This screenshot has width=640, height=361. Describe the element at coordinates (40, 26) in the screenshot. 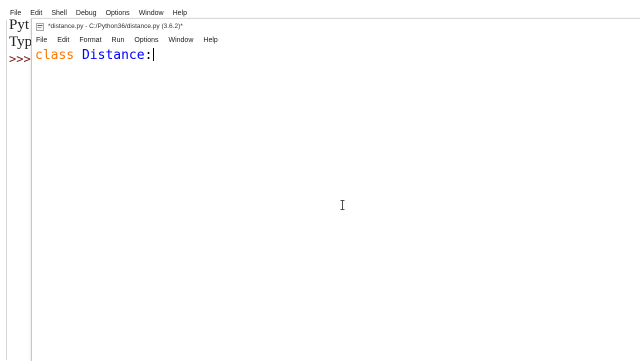

I see `python-idle-icon` at that location.